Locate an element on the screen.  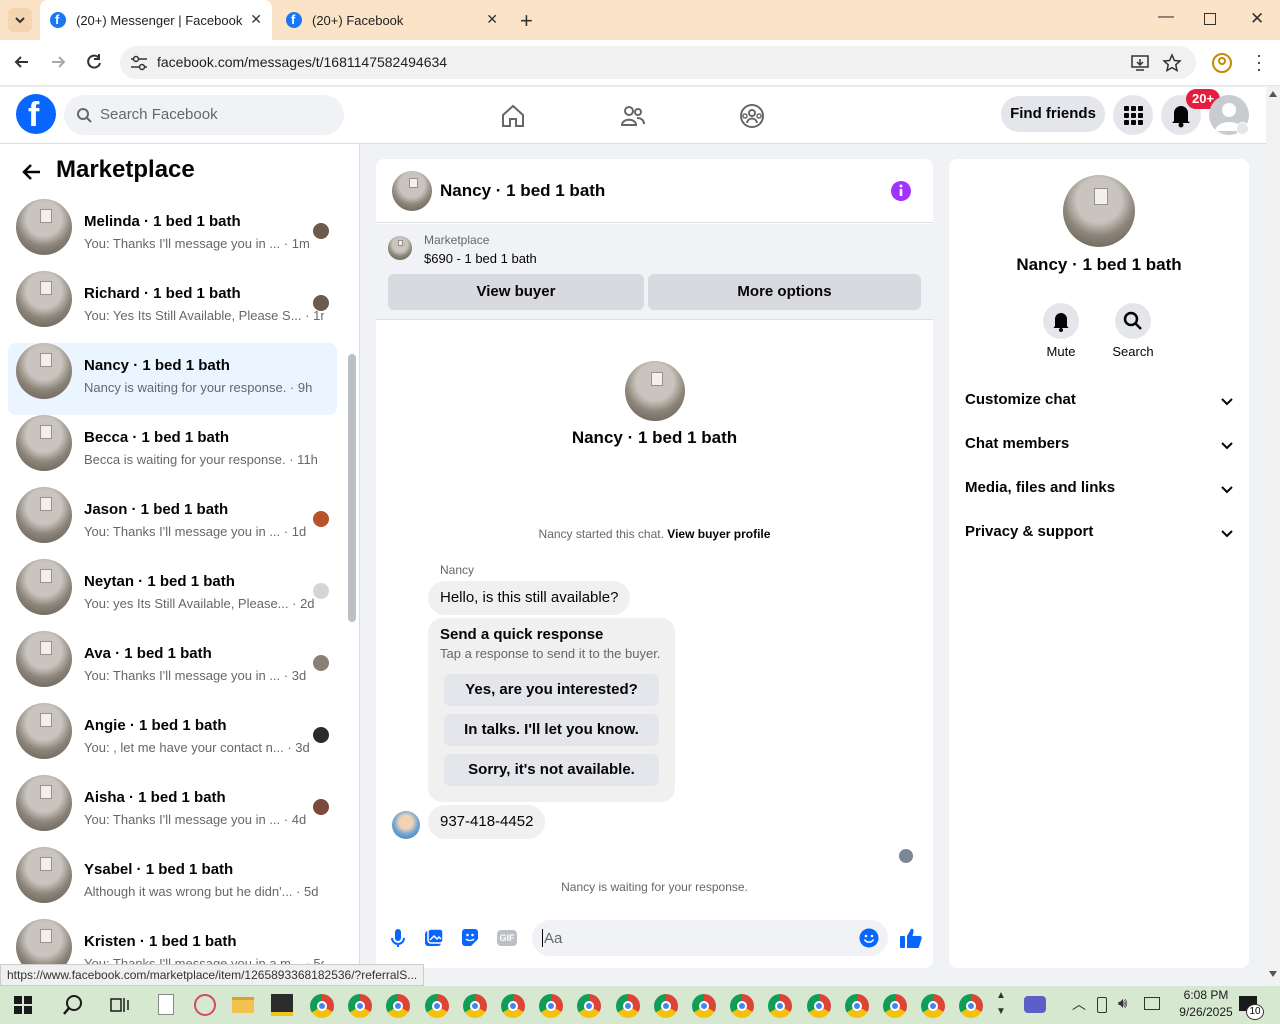
scroll-down-arrow-icon is located at coordinates (1273, 974).